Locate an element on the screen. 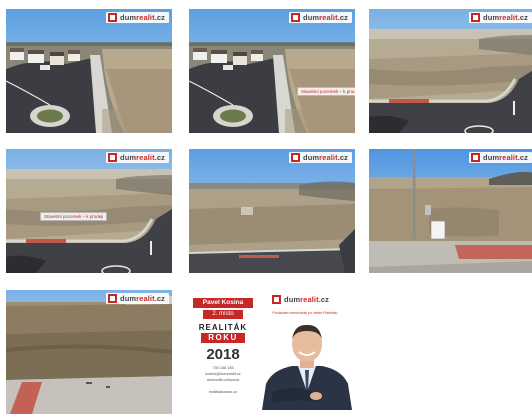  photo-thumb-3: dumrealit.cz is located at coordinates (450, 71).